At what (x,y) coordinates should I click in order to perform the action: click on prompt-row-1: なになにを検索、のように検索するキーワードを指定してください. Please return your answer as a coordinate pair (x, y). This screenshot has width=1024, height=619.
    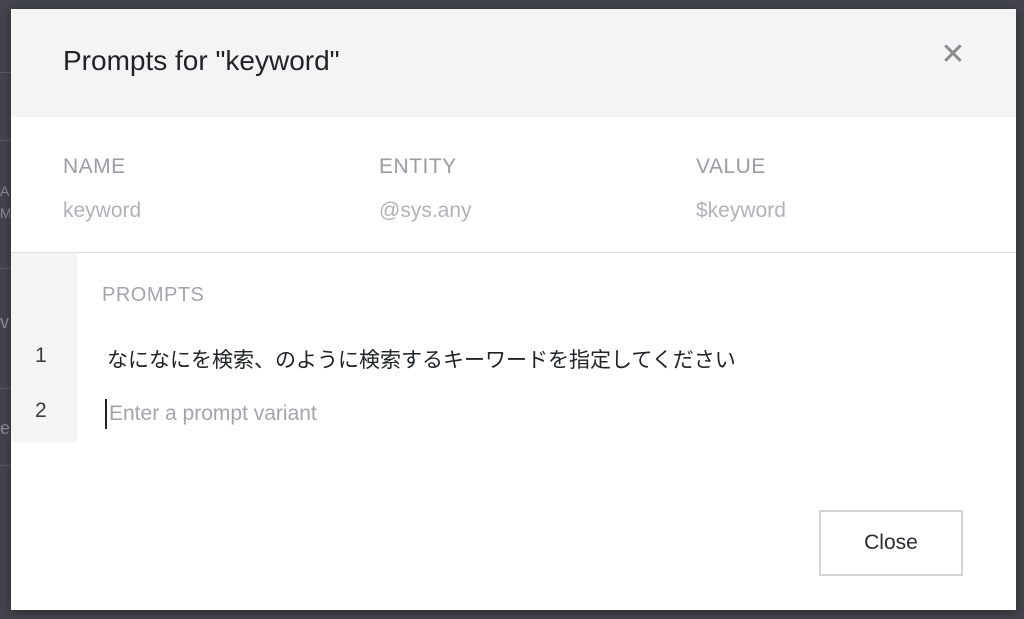
    Looking at the image, I should click on (421, 359).